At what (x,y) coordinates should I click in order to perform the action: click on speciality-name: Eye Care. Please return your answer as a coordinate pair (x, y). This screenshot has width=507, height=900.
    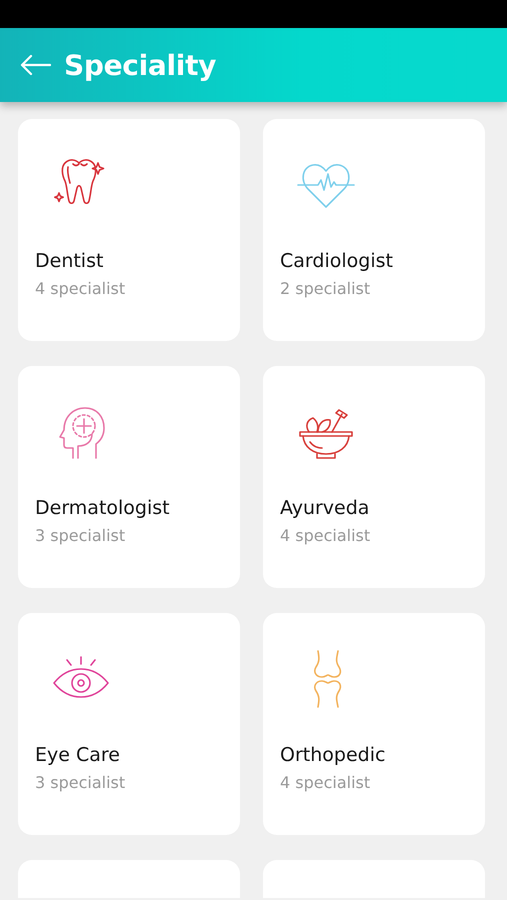
    Looking at the image, I should click on (78, 755).